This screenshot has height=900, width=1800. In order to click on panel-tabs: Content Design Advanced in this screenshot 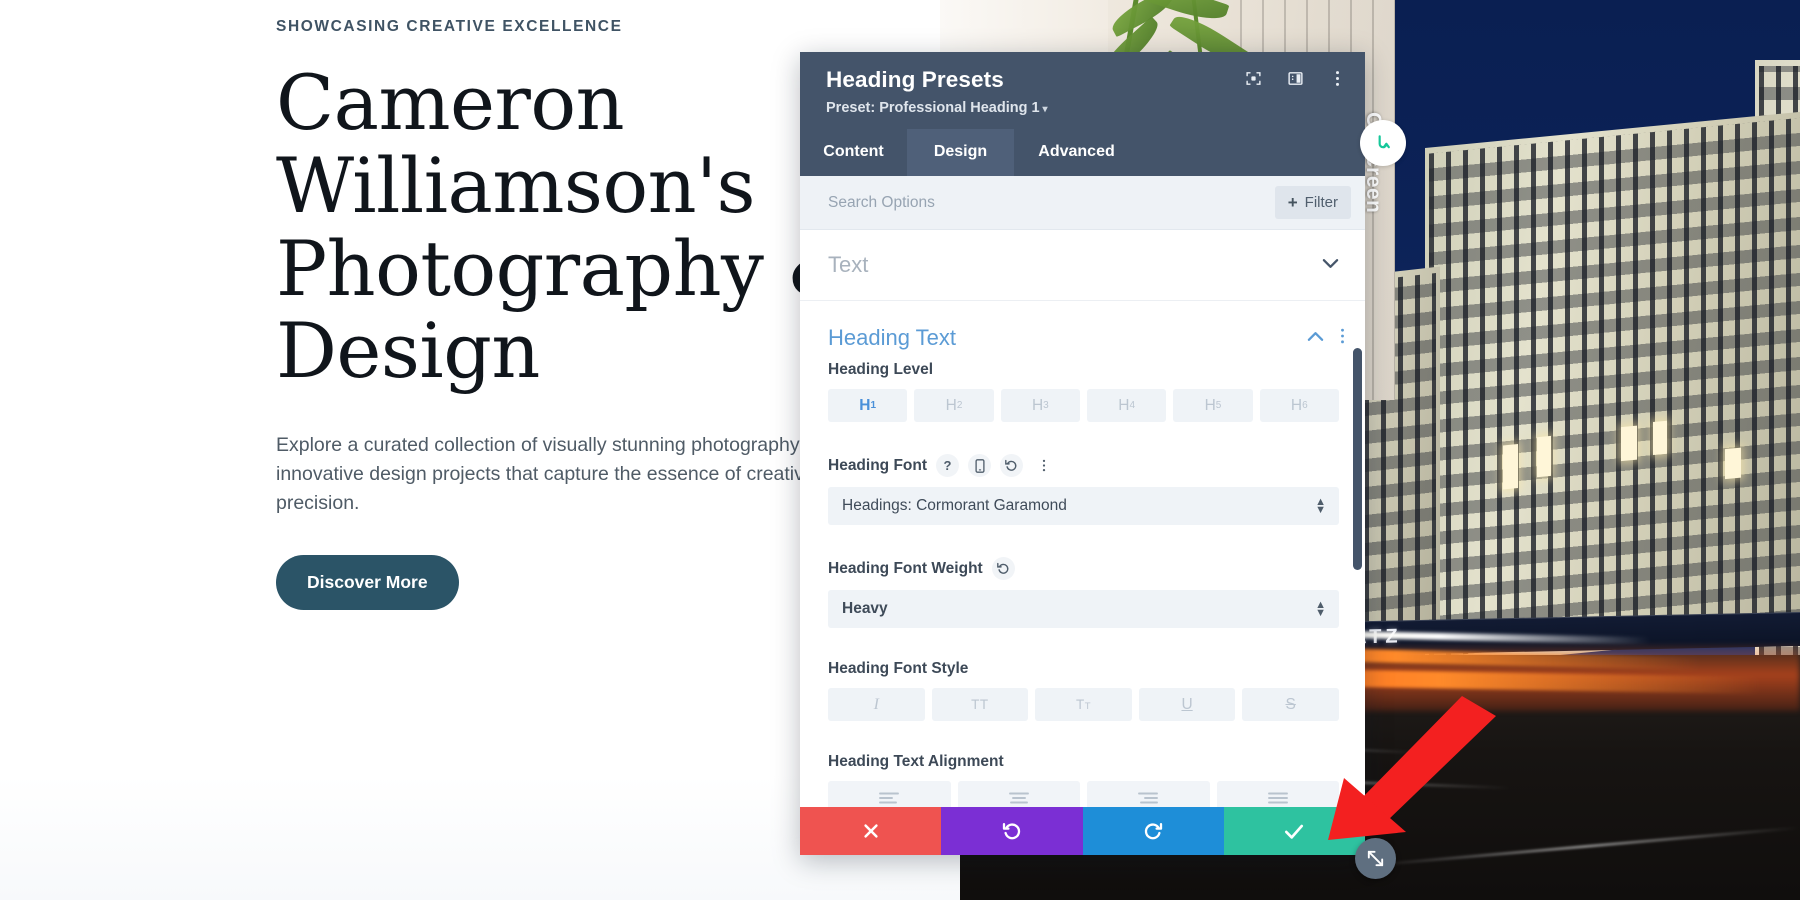, I will do `click(1082, 152)`.